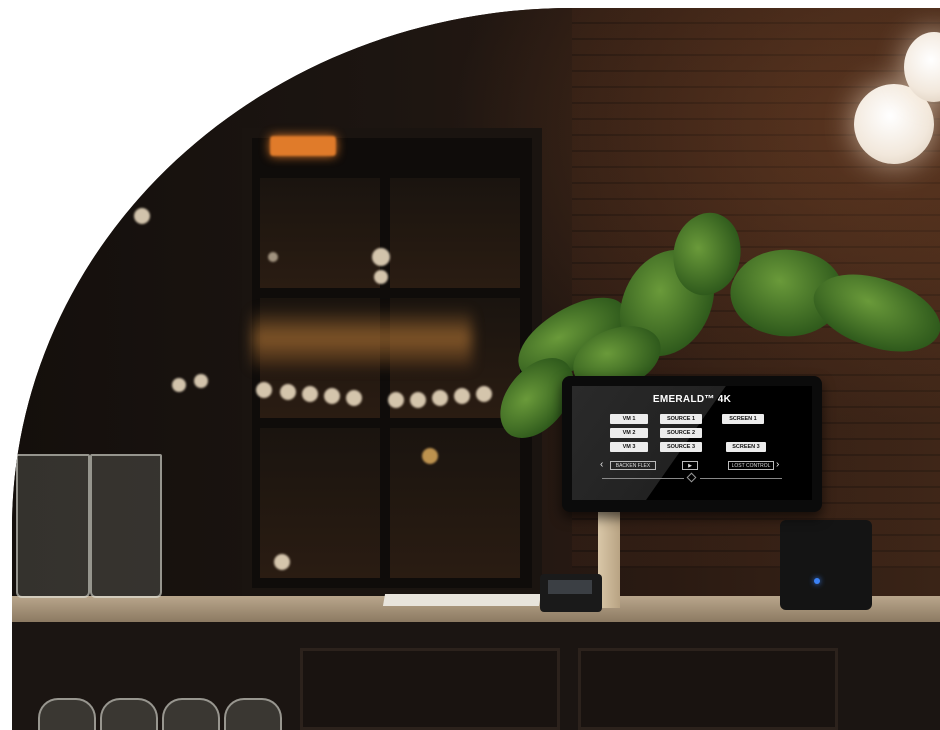 Image resolution: width=940 pixels, height=730 pixels. Describe the element at coordinates (826, 565) in the screenshot. I see `receipt-printer` at that location.